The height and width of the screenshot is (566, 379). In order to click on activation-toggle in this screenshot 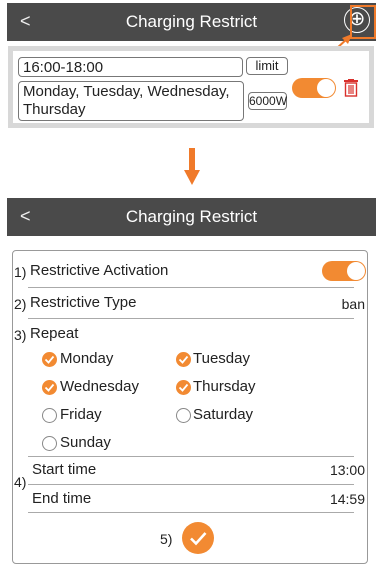, I will do `click(344, 271)`.